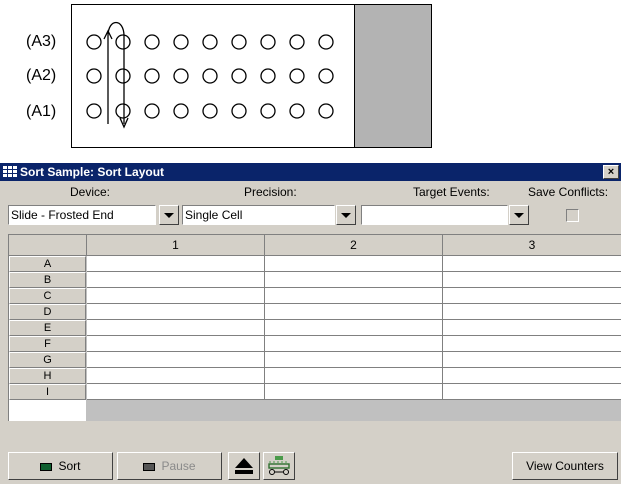 The width and height of the screenshot is (621, 486). Describe the element at coordinates (47, 410) in the screenshot. I see `grid-empty-area` at that location.